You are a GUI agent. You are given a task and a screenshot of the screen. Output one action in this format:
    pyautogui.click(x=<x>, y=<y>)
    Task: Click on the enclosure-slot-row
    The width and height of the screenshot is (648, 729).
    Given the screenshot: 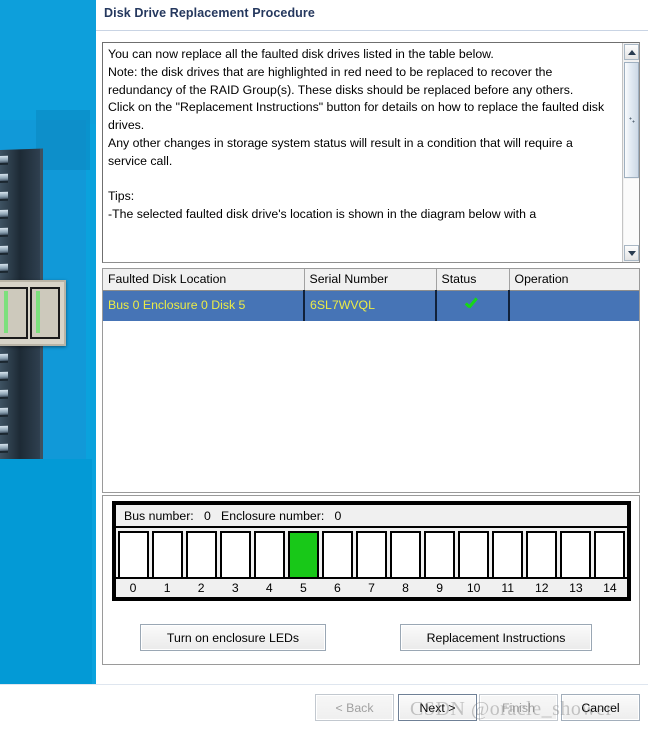 What is the action you would take?
    pyautogui.click(x=371, y=556)
    